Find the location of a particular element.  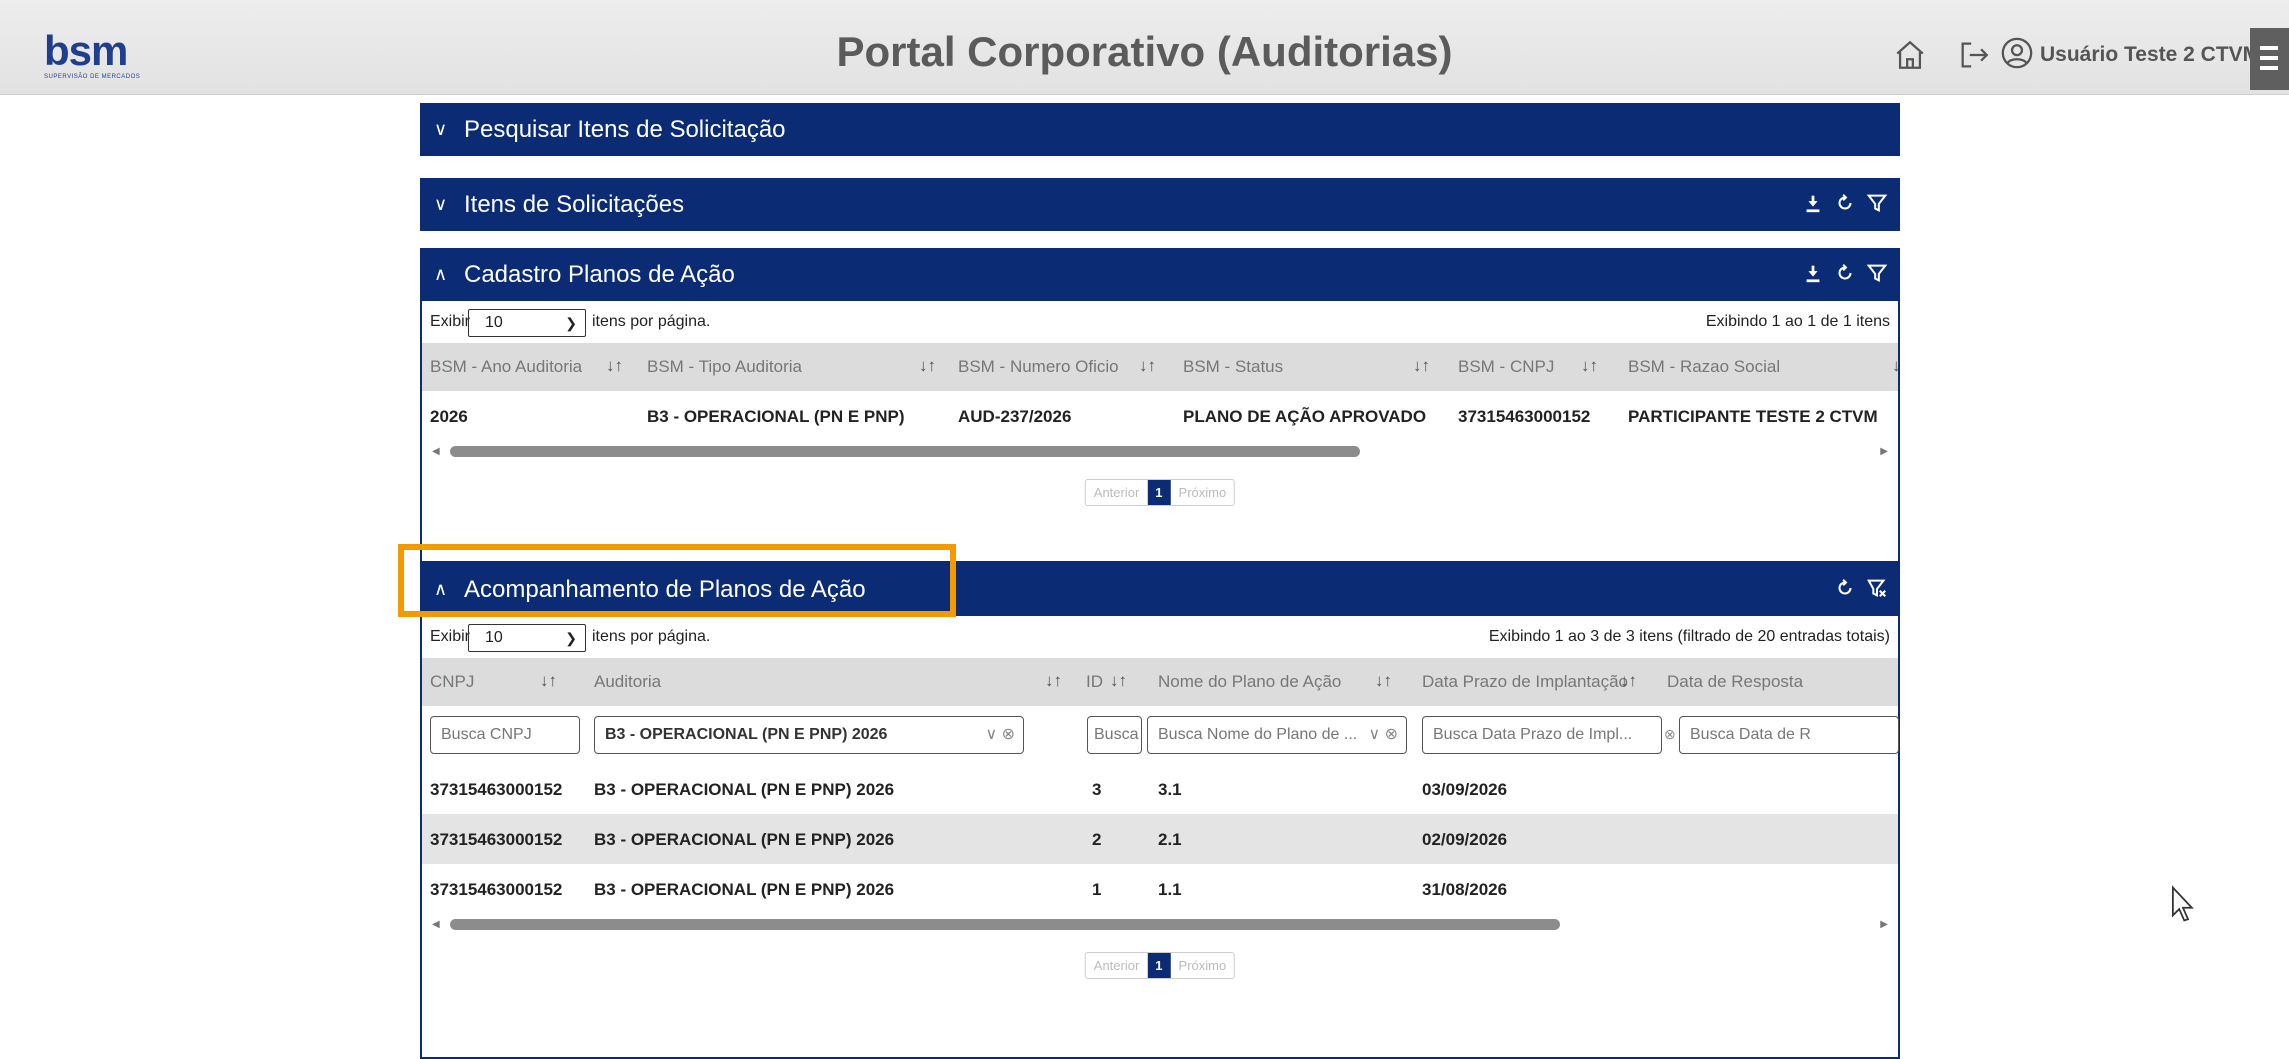

length-label-prefix: Exibir is located at coordinates (450, 636).